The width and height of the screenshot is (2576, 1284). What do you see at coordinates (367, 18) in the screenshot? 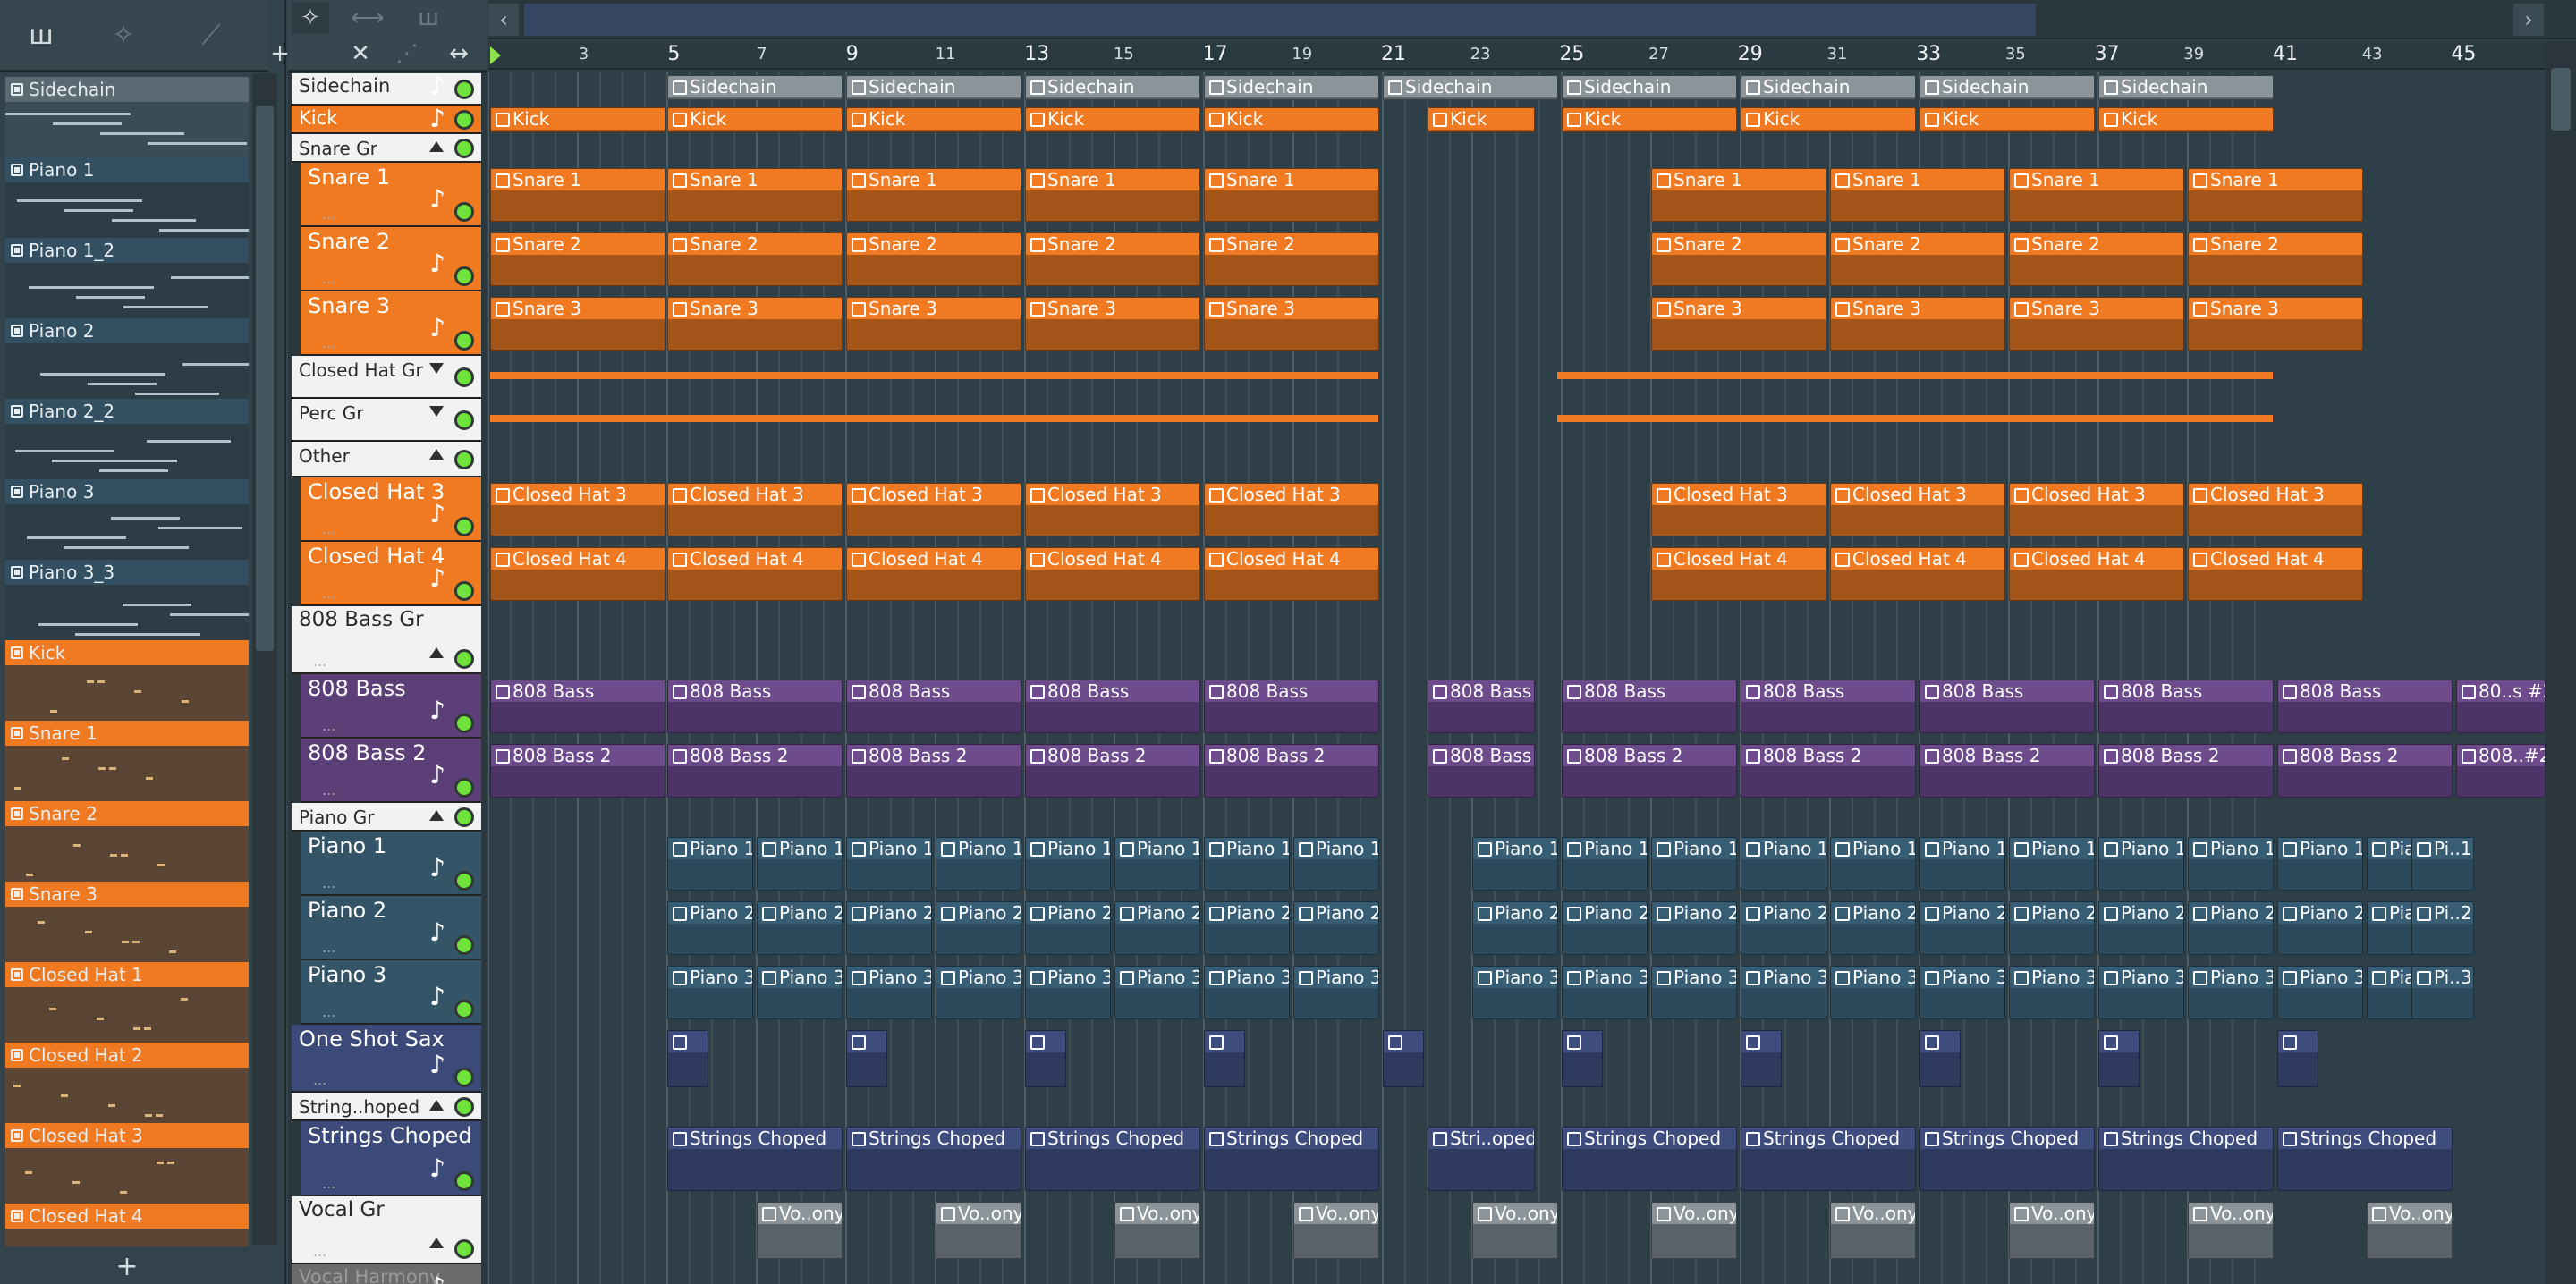
I see `link-tool-icon: ⟷` at bounding box center [367, 18].